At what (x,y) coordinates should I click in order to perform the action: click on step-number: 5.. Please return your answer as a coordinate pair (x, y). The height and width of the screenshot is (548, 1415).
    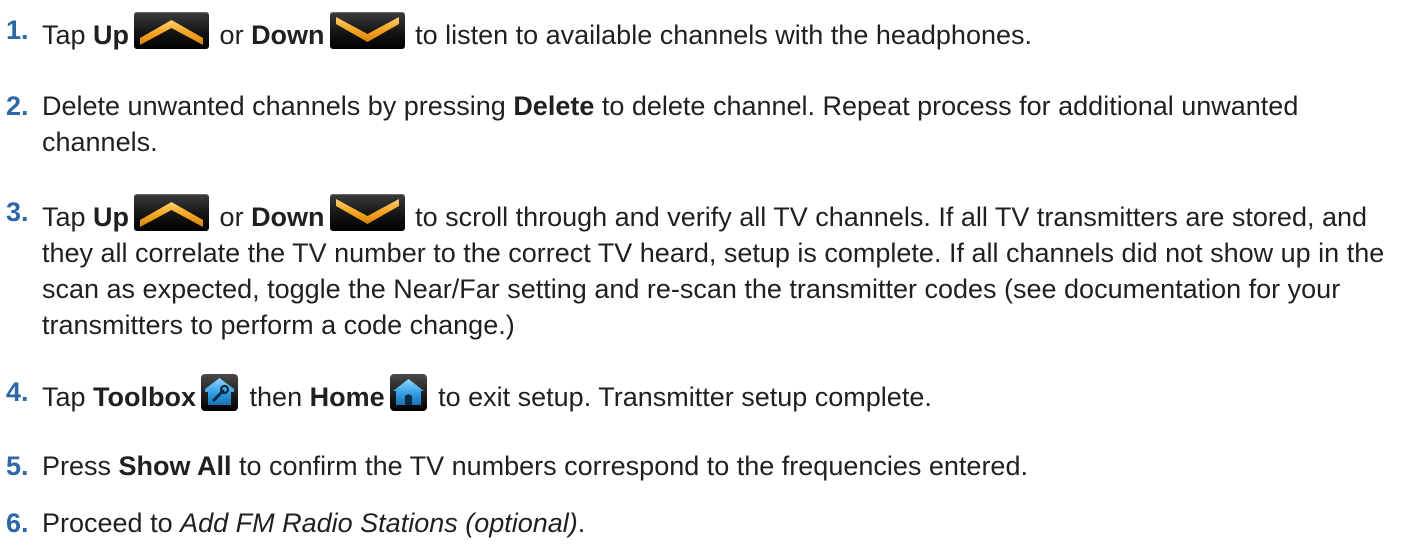
    Looking at the image, I should click on (17, 466).